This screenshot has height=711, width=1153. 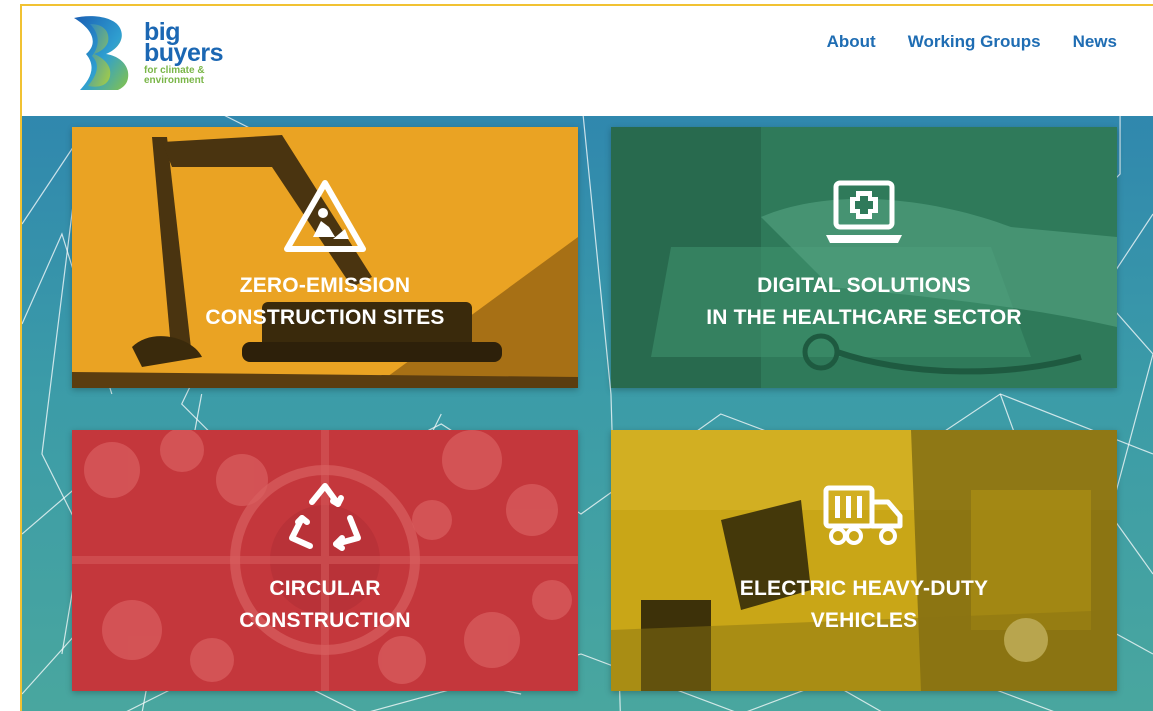 I want to click on card-title: CIRCULAR CONSTRUCTION, so click(x=325, y=605).